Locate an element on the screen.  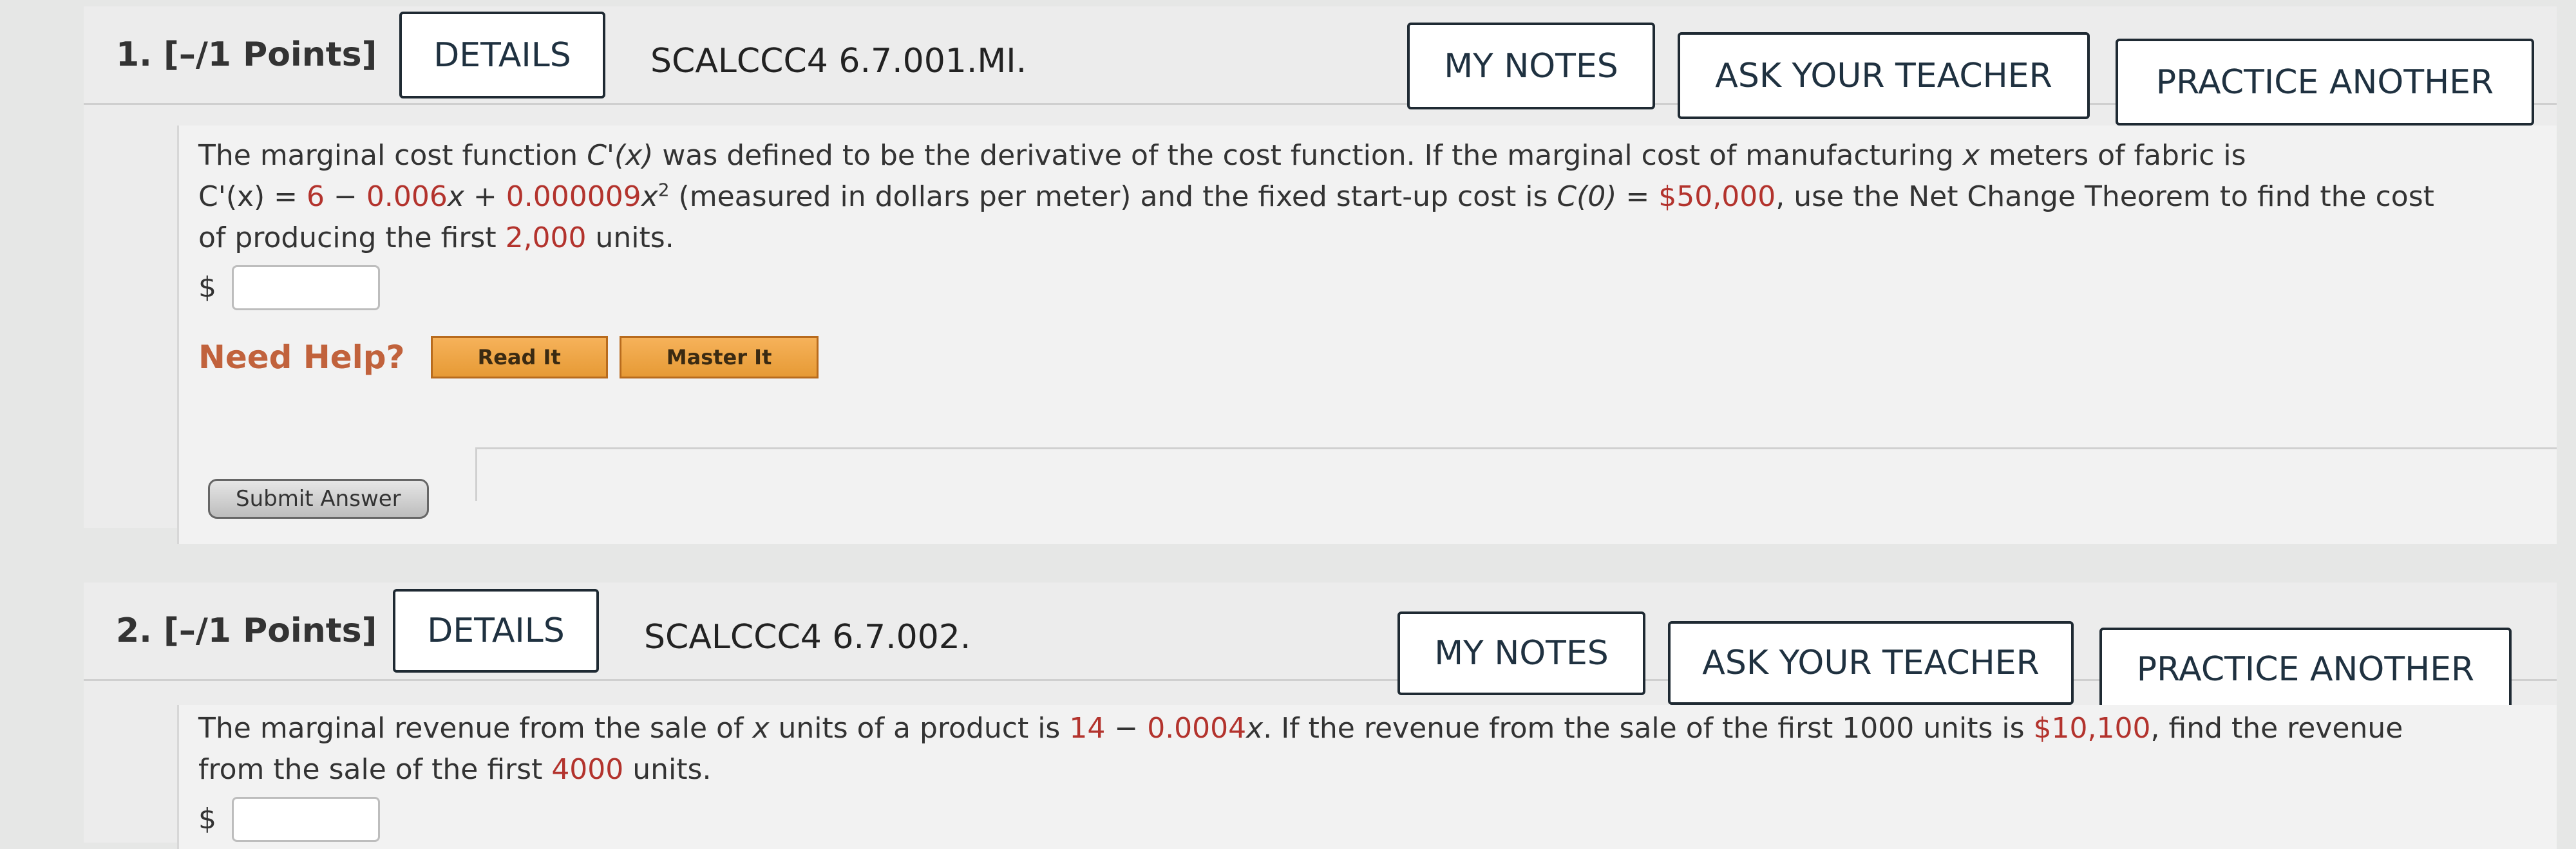
question-2-points: 2. [–/1 Points] is located at coordinates (247, 630).